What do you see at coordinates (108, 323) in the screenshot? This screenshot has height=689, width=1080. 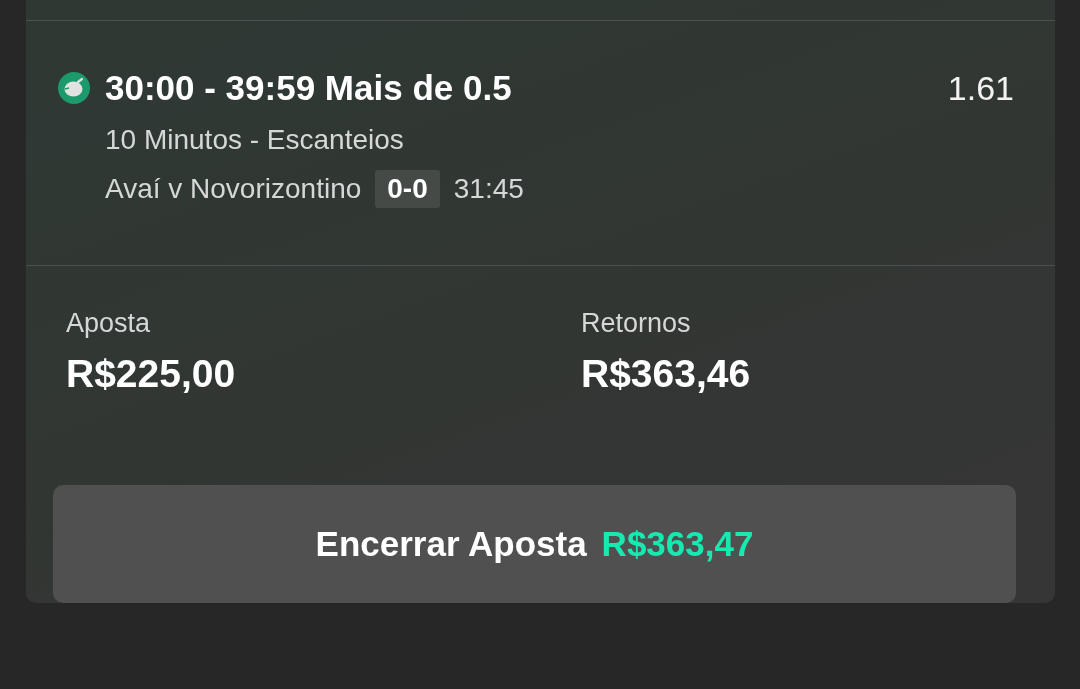 I see `summary-label: Aposta` at bounding box center [108, 323].